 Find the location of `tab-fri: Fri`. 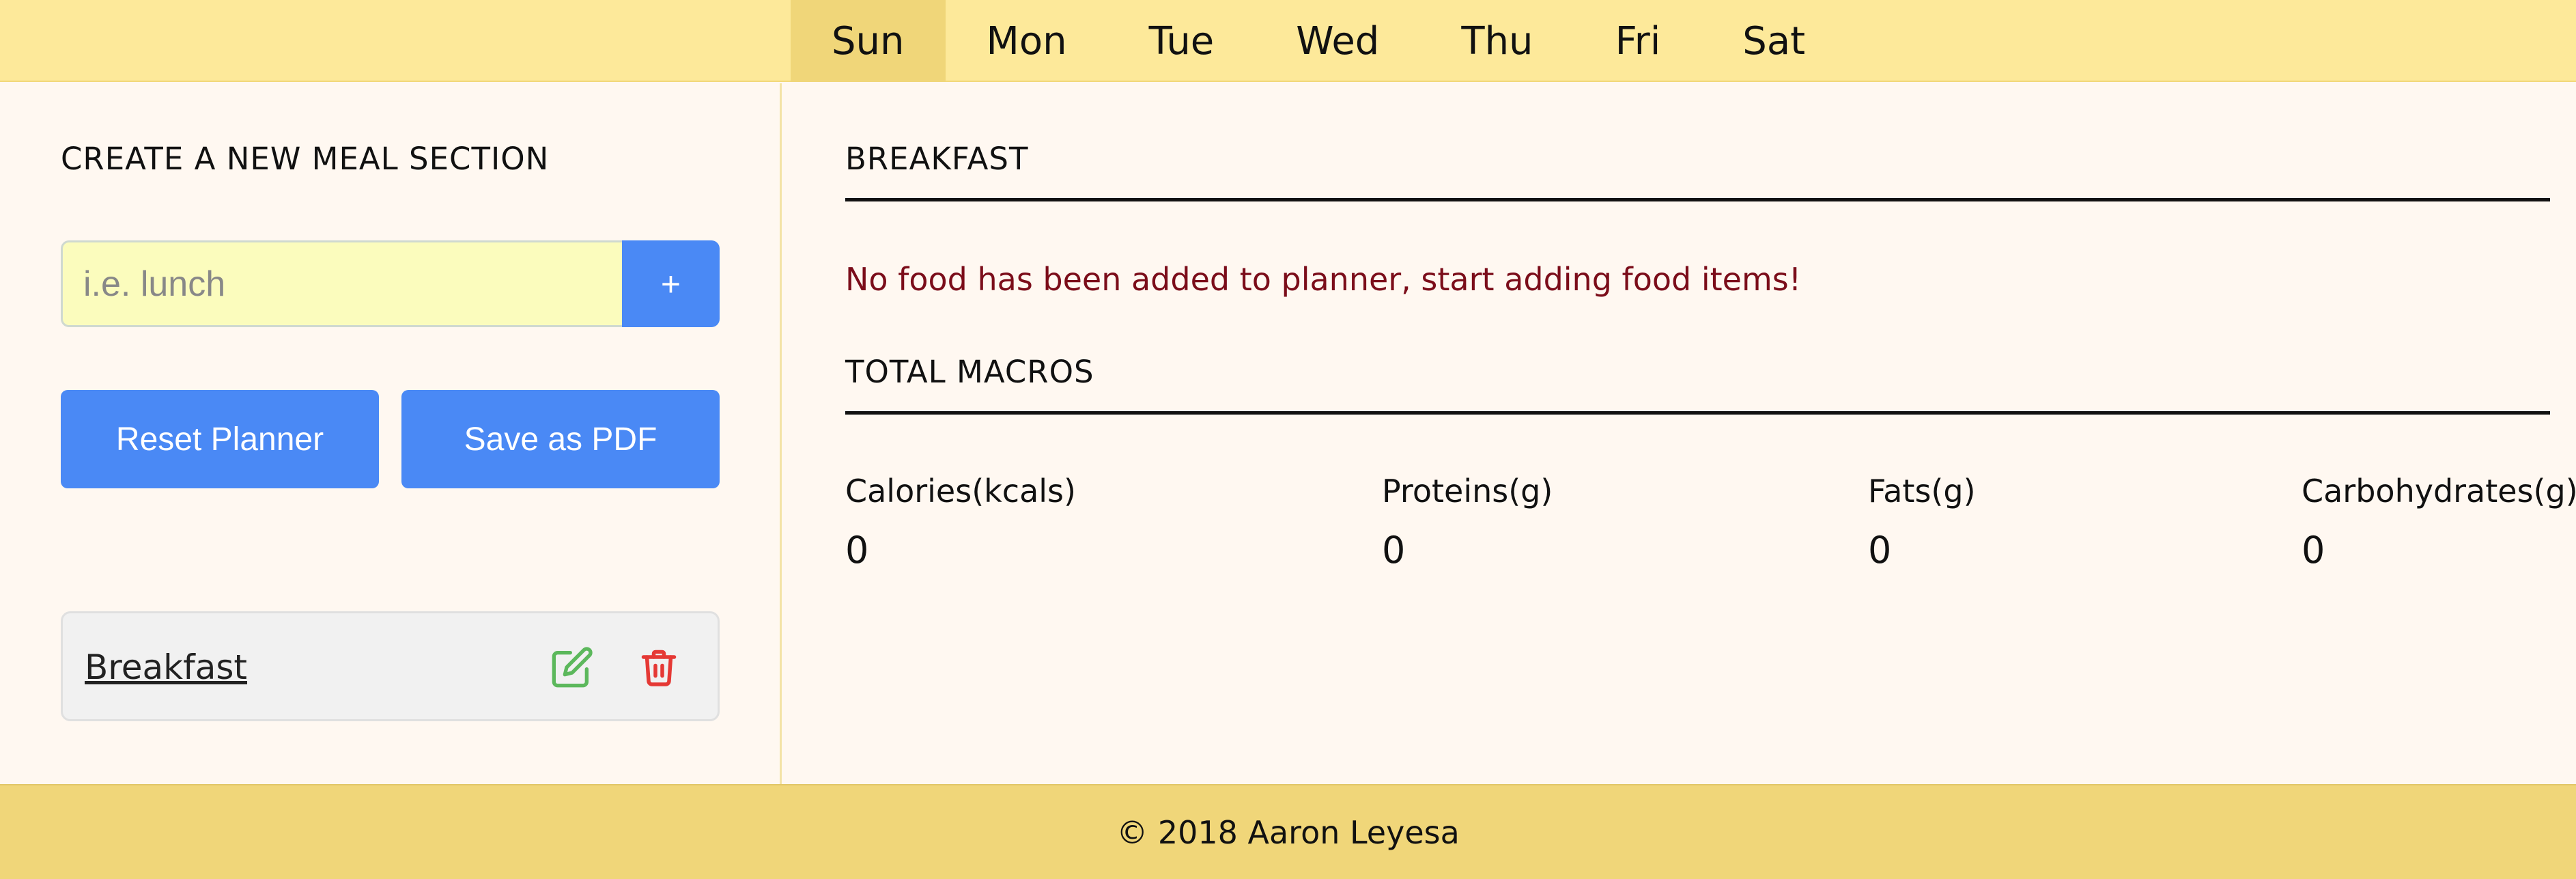

tab-fri: Fri is located at coordinates (1638, 41).